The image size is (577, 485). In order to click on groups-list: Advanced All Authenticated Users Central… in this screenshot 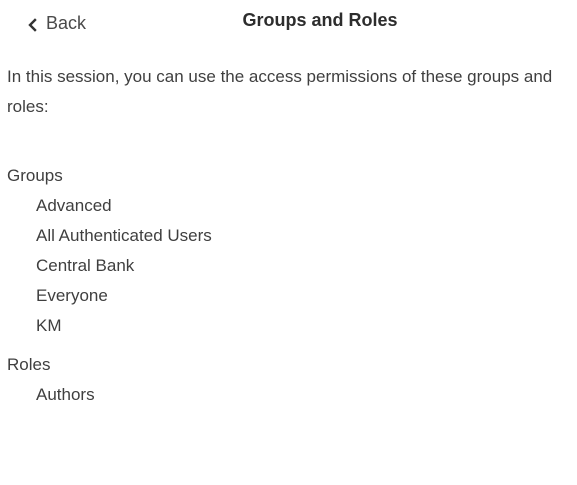, I will do `click(109, 266)`.